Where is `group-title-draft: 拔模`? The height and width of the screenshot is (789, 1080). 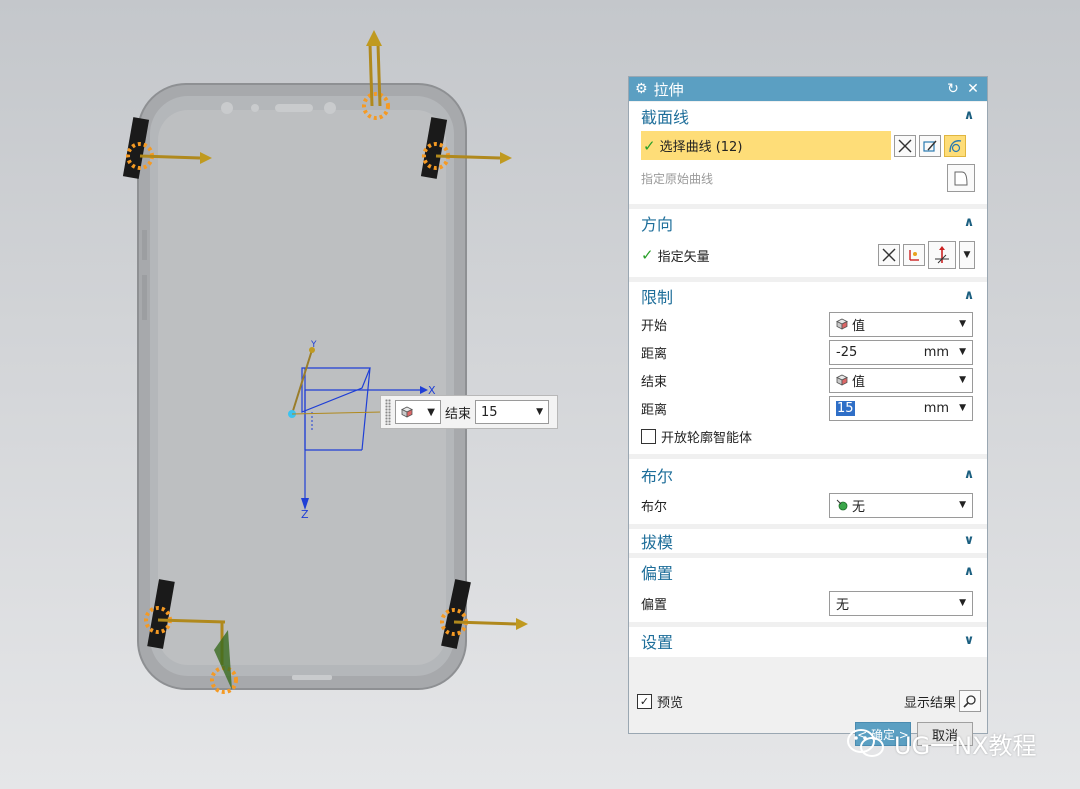
group-title-draft: 拔模 is located at coordinates (657, 542).